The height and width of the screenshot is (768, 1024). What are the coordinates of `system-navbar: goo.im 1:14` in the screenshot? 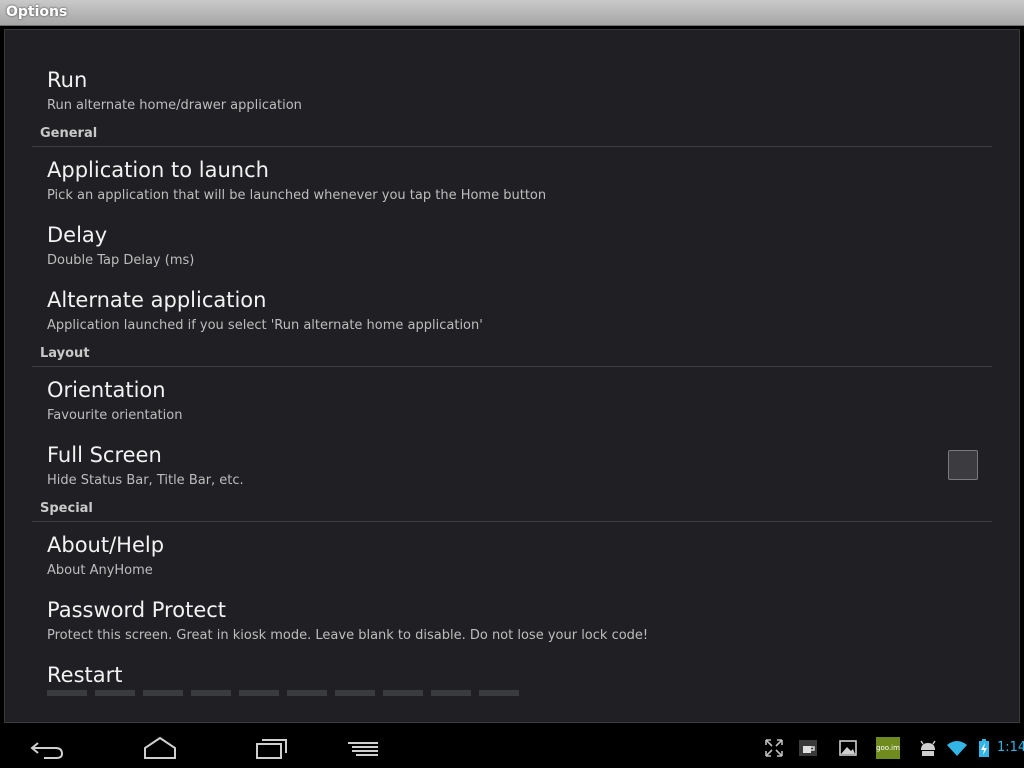 It's located at (512, 748).